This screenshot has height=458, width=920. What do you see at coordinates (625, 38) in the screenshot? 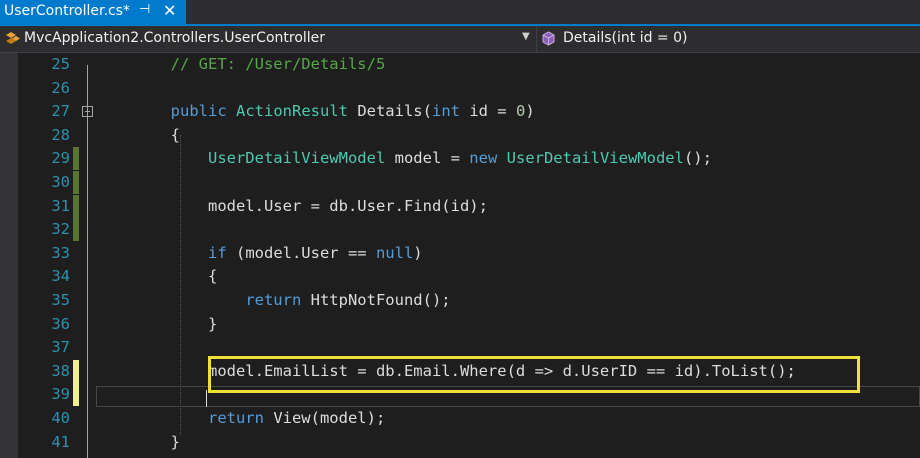
I see `member-dropdown-label: Details(int id = 0)` at bounding box center [625, 38].